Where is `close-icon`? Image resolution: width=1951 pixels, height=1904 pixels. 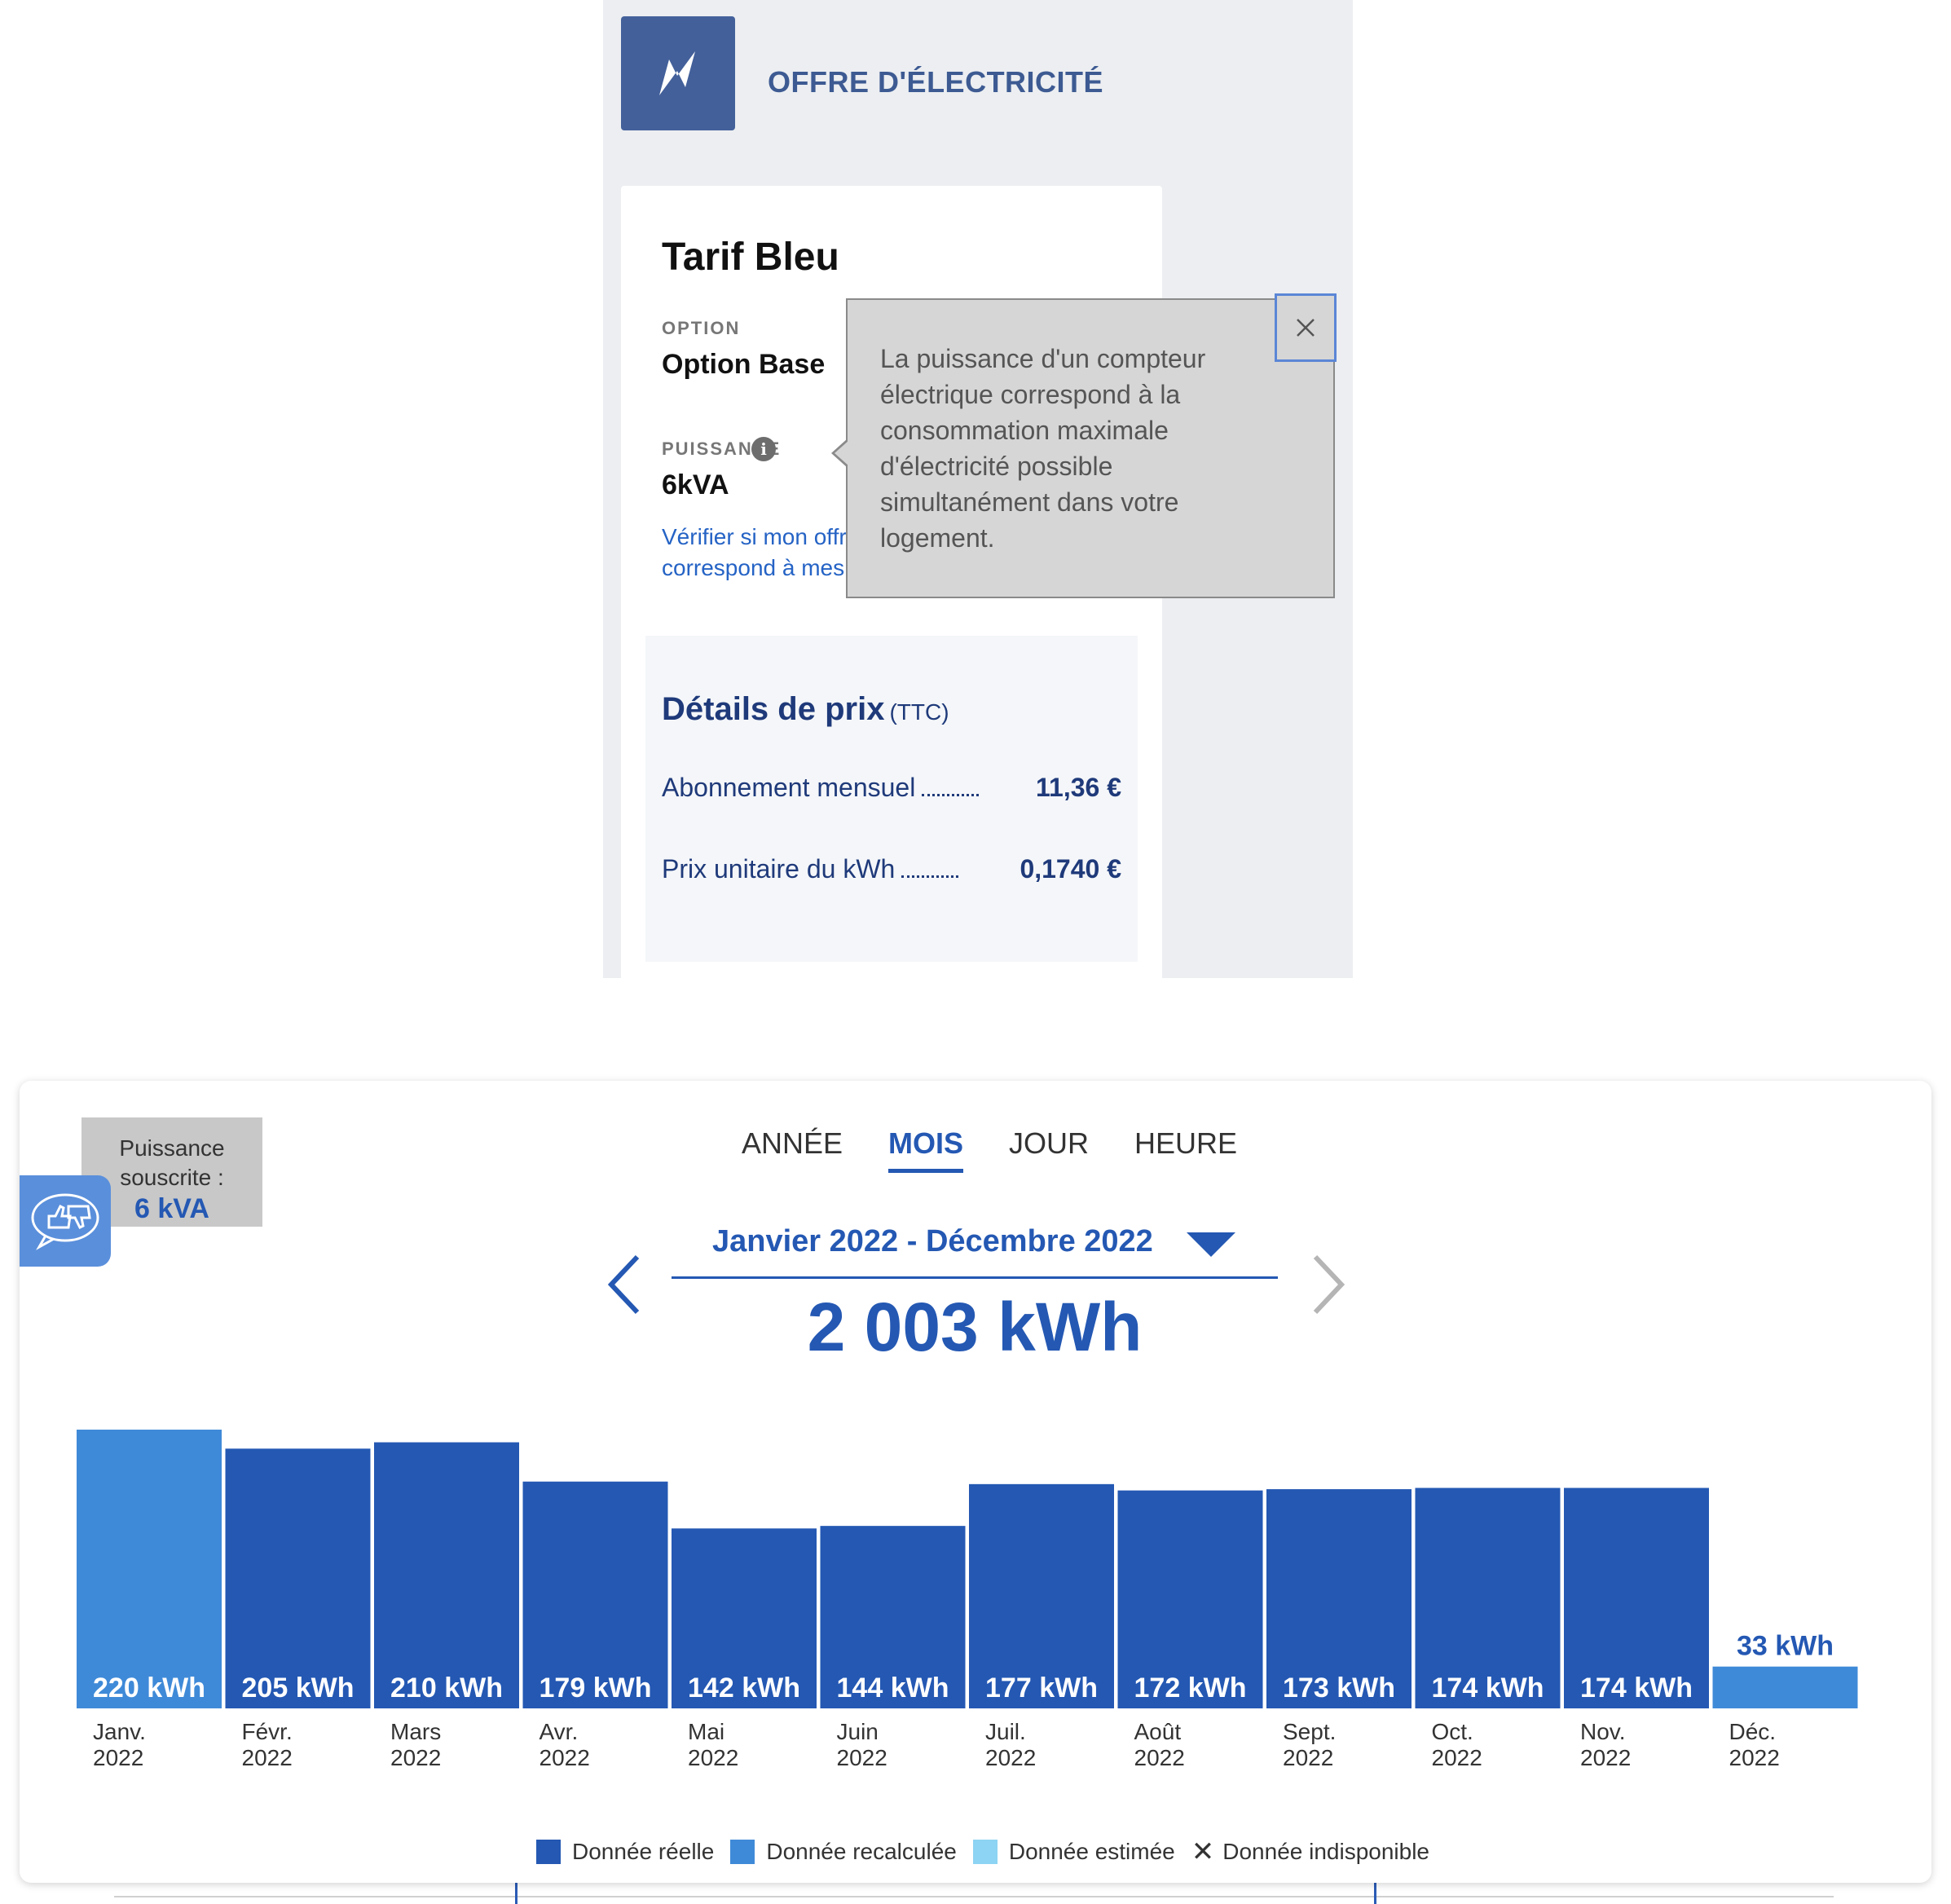
close-icon is located at coordinates (1306, 328).